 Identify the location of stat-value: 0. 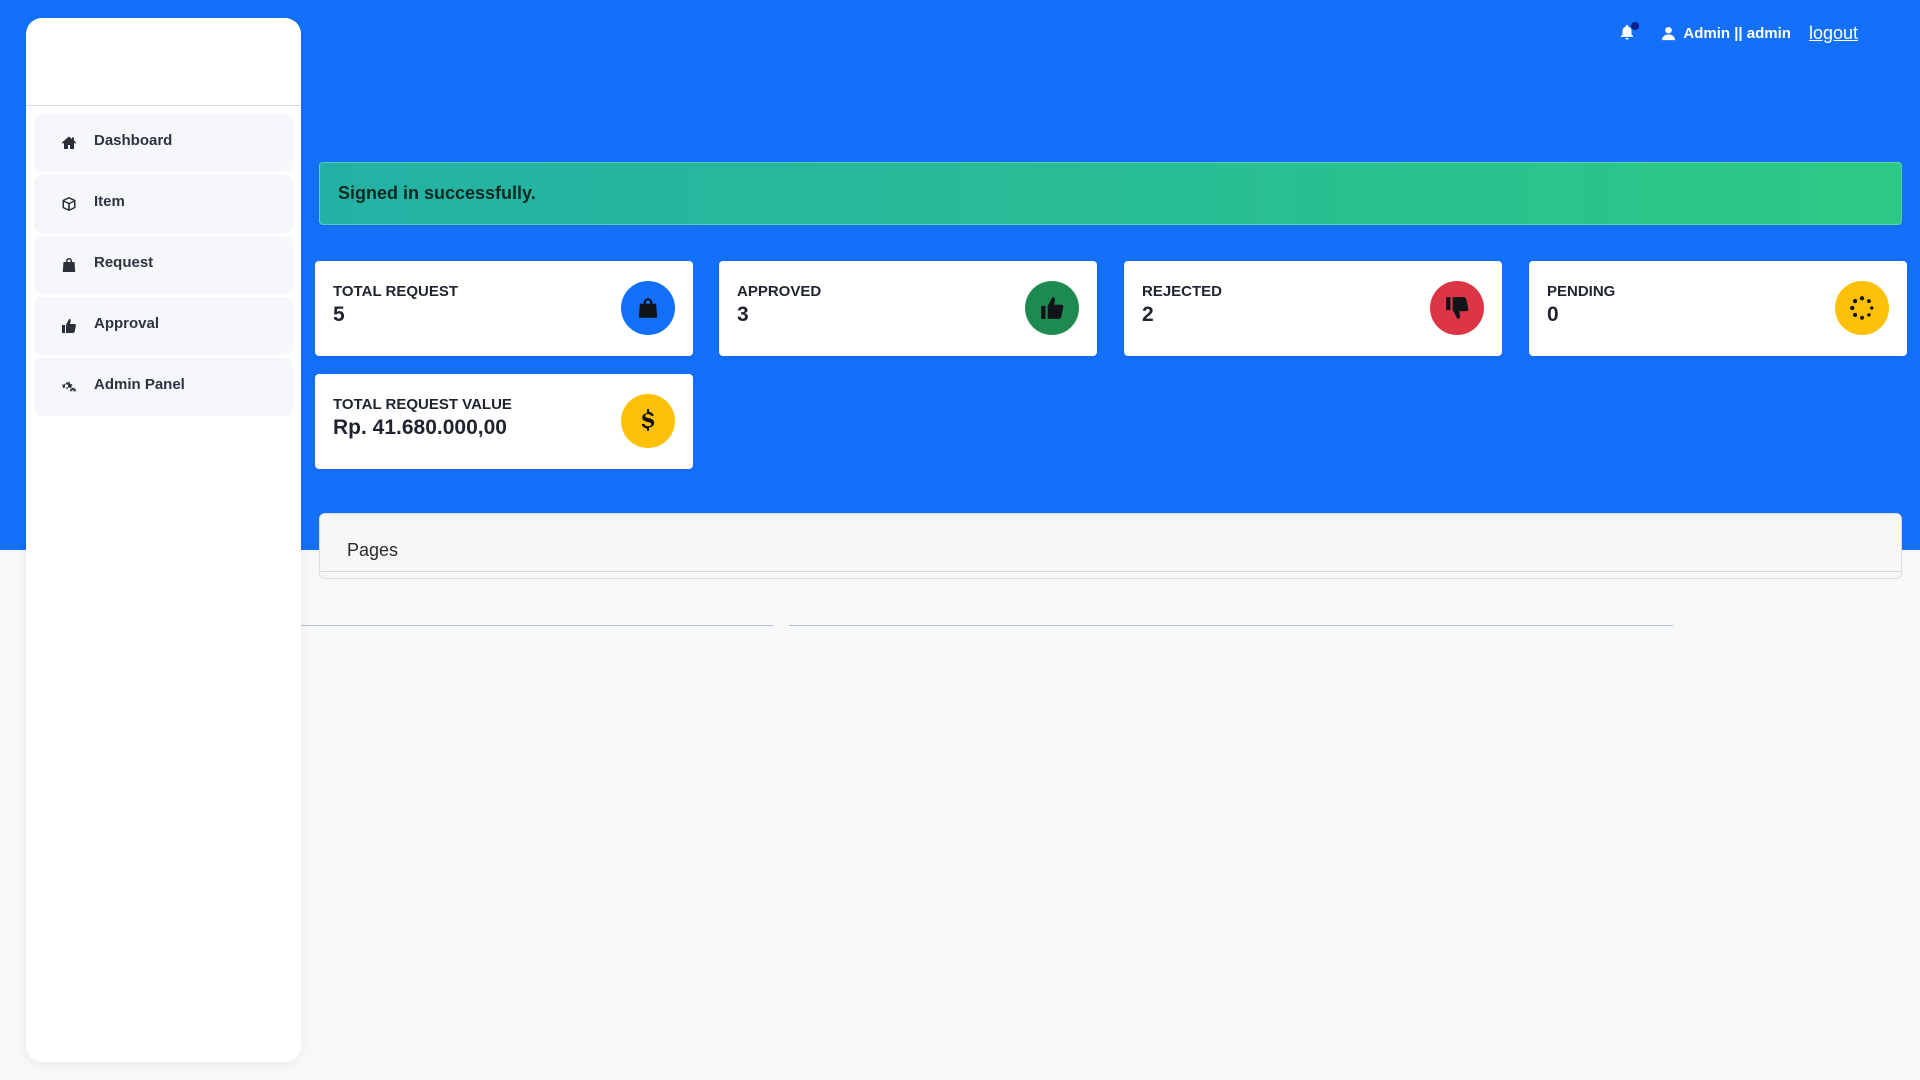
(1553, 314).